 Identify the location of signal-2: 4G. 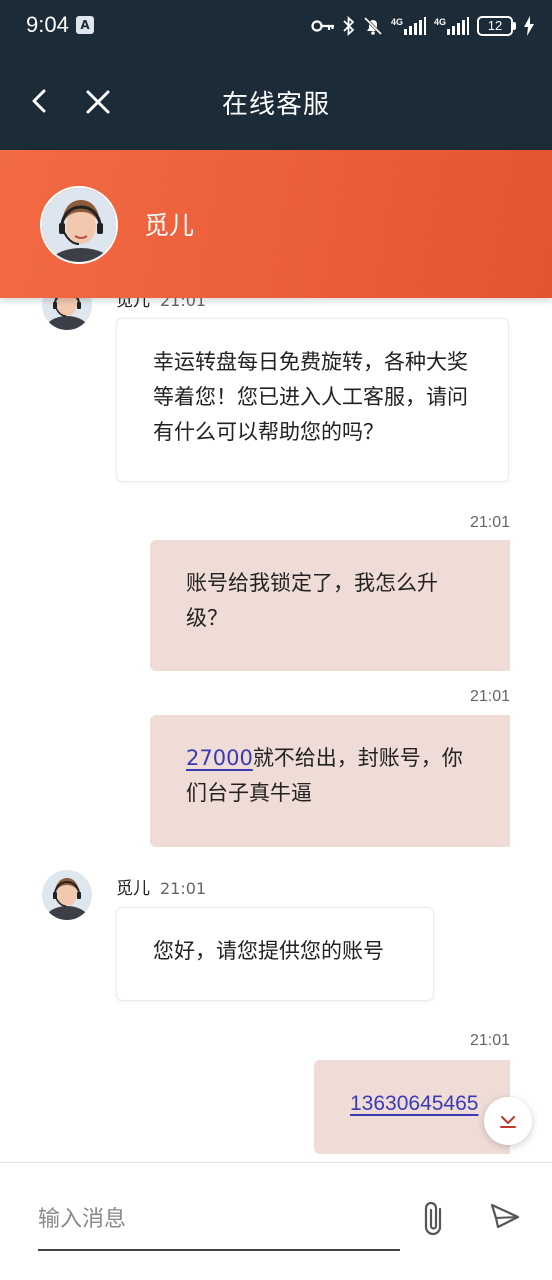
(451, 26).